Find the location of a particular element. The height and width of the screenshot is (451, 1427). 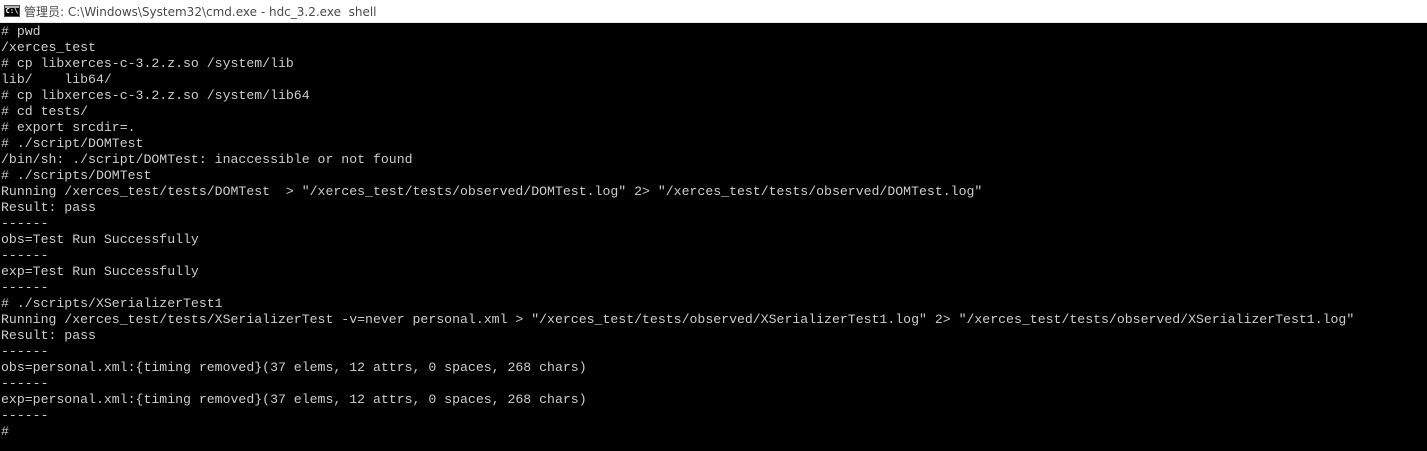

cmd-icon-label: C:\ is located at coordinates (12, 10).